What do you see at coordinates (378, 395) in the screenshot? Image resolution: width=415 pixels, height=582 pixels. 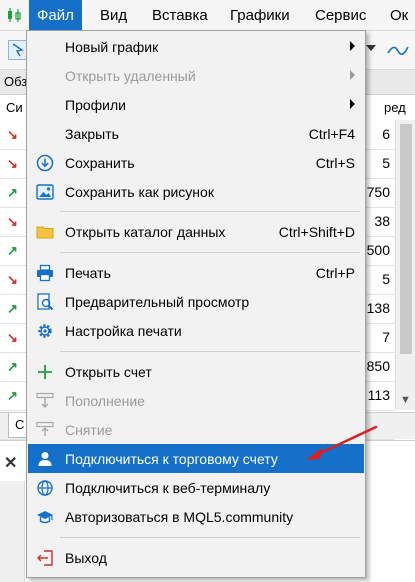 I see `spread-value: 113` at bounding box center [378, 395].